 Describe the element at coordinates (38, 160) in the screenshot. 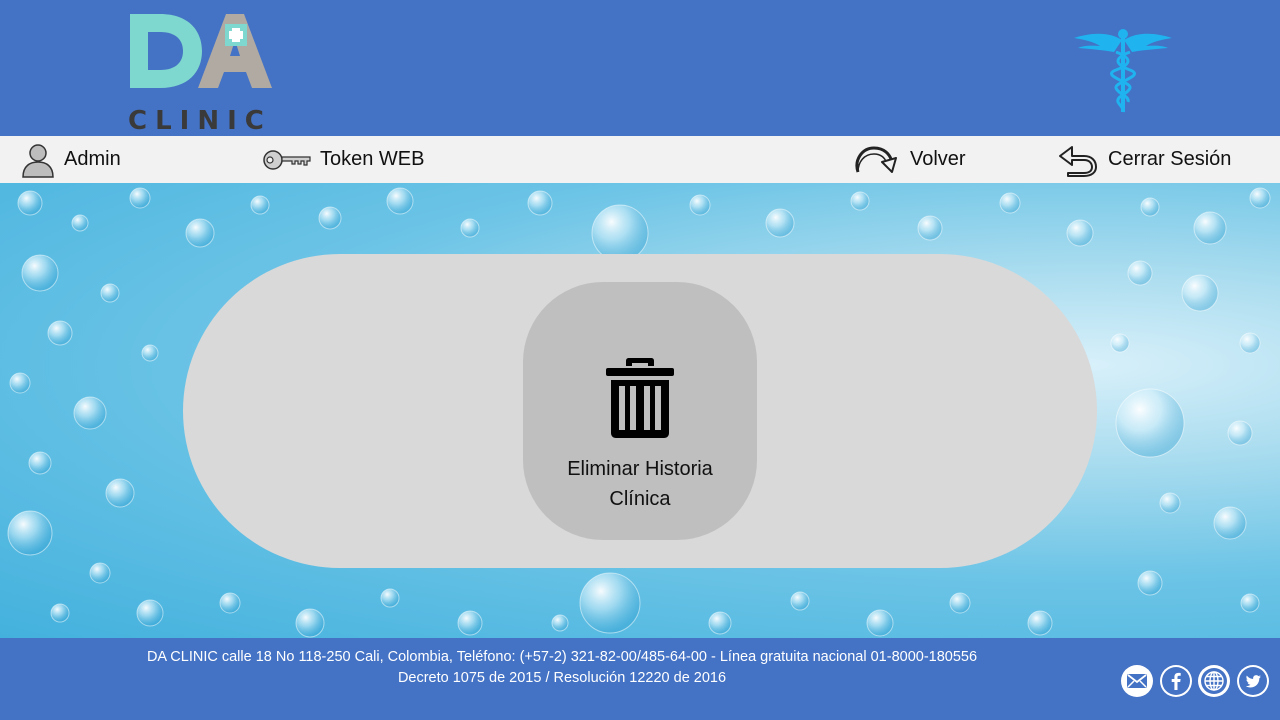

I see `user-icon` at that location.